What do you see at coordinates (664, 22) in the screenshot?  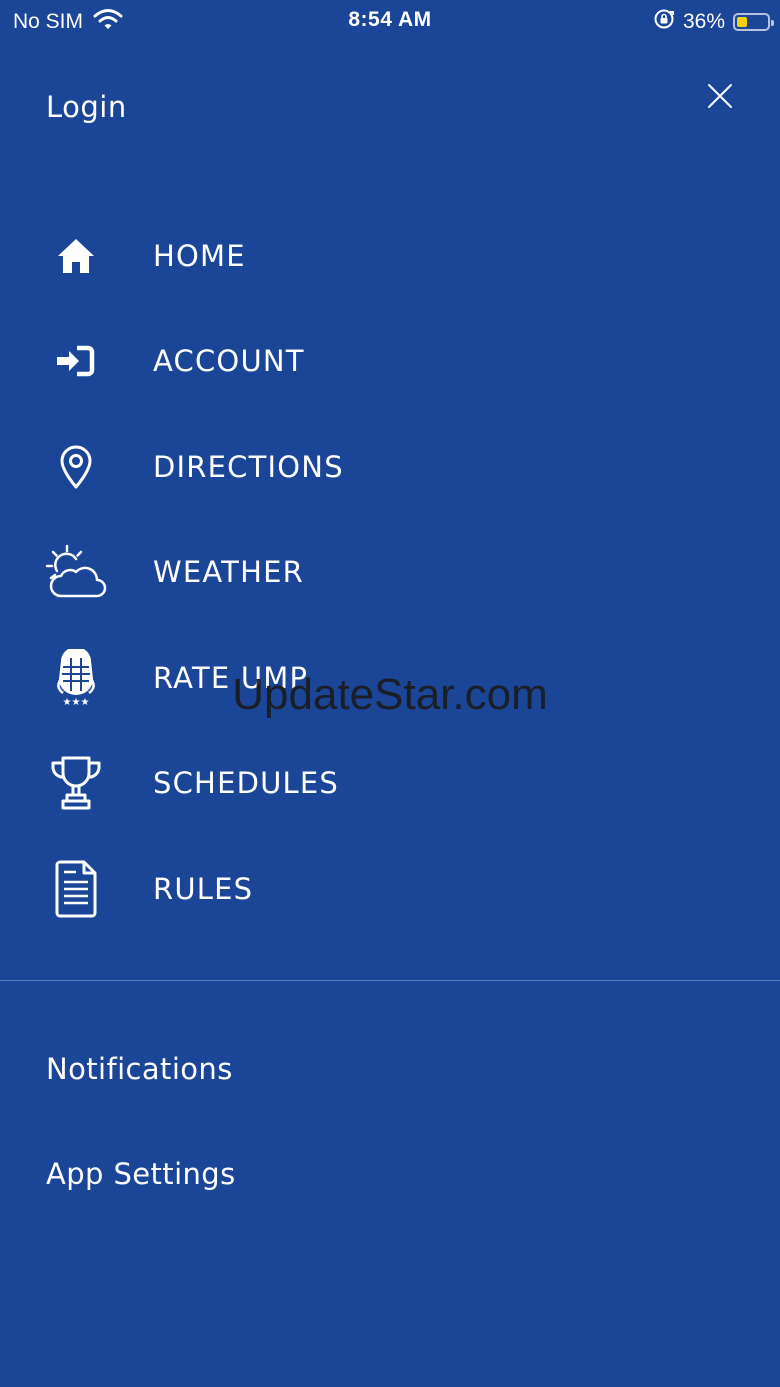 I see `rotation-lock-icon` at bounding box center [664, 22].